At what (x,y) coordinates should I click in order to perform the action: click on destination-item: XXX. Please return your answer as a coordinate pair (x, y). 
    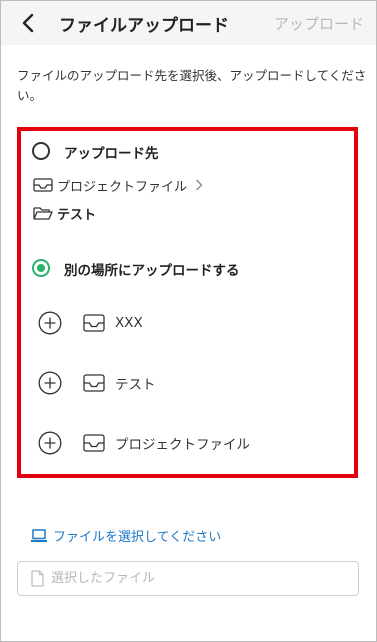
    Looking at the image, I should click on (193, 323).